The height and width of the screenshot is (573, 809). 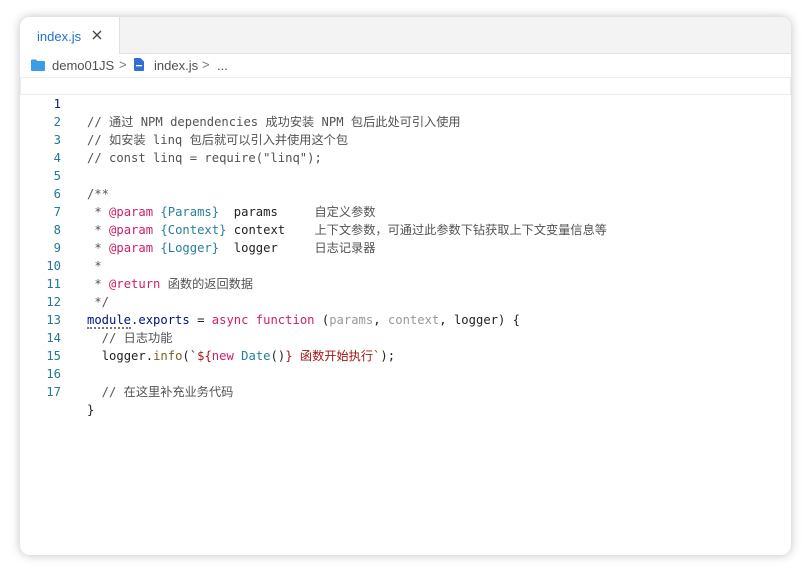 I want to click on code-line: 10 * @return 函数的返回数据, so click(x=405, y=265).